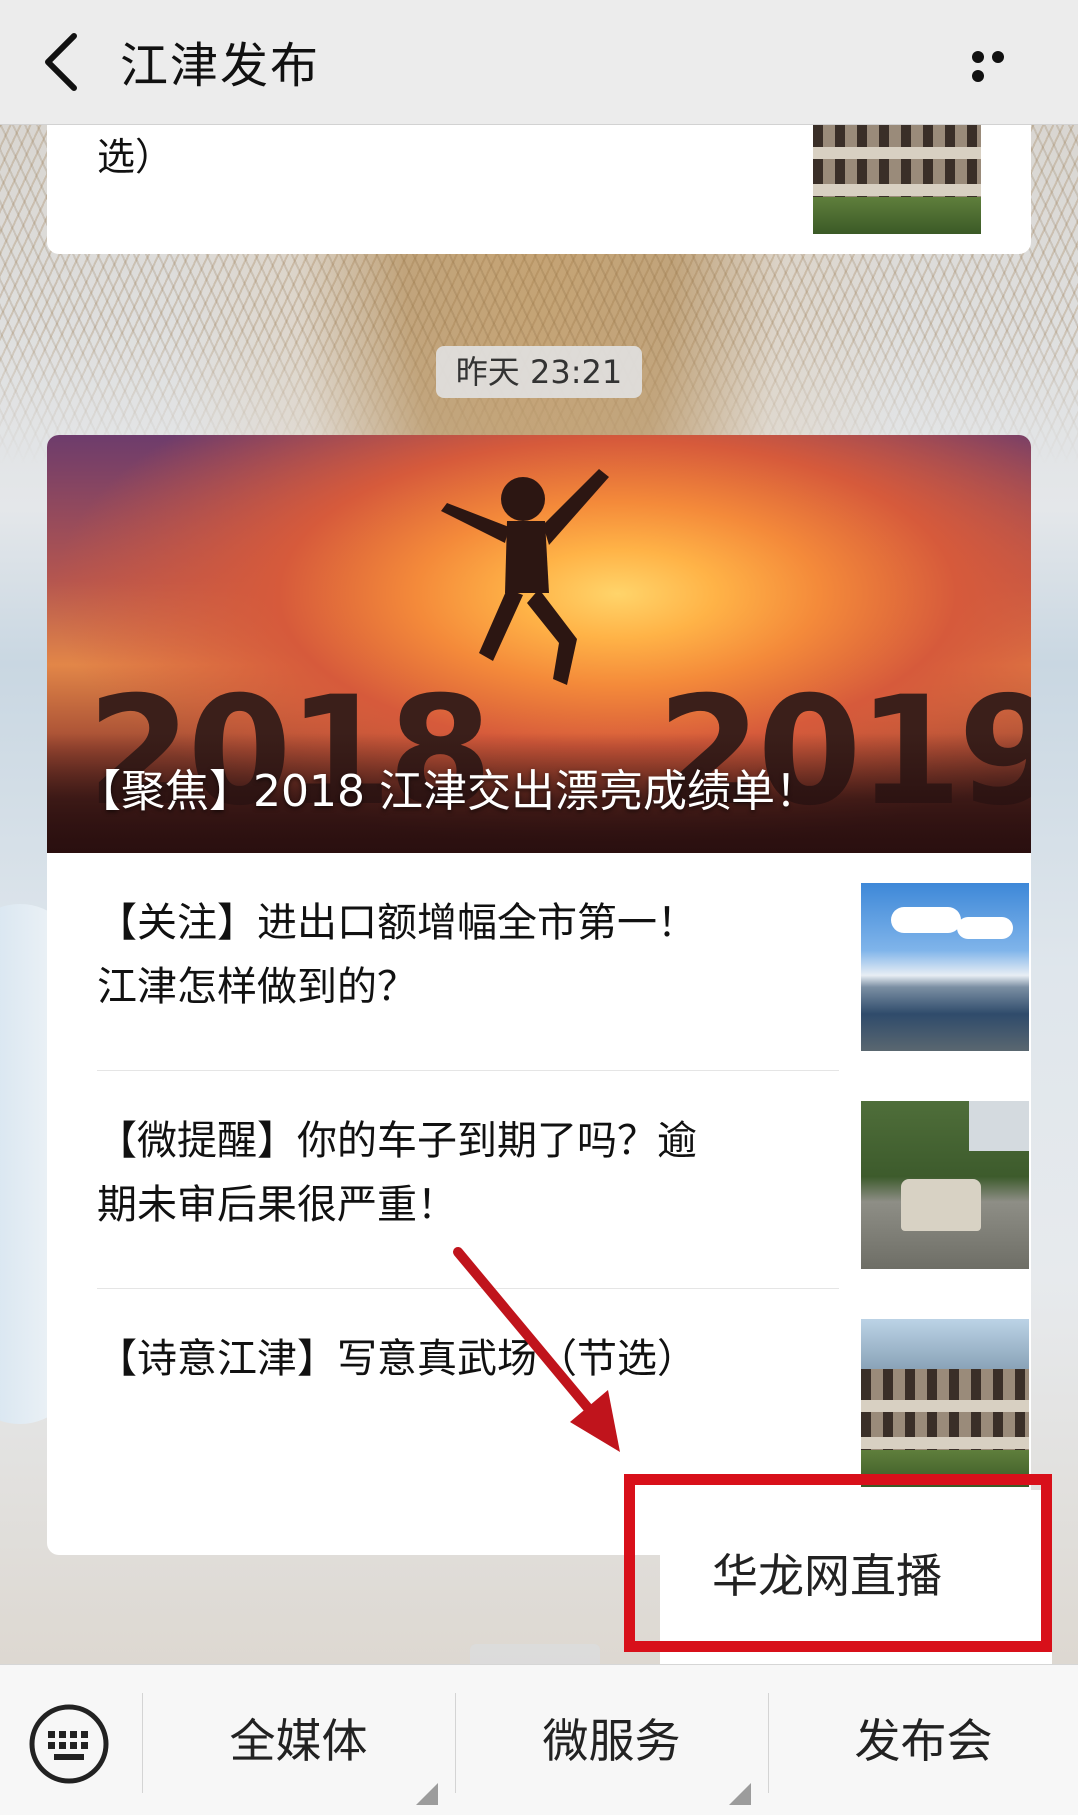 This screenshot has width=1078, height=1815. Describe the element at coordinates (220, 66) in the screenshot. I see `page-title: 江津发布` at that location.